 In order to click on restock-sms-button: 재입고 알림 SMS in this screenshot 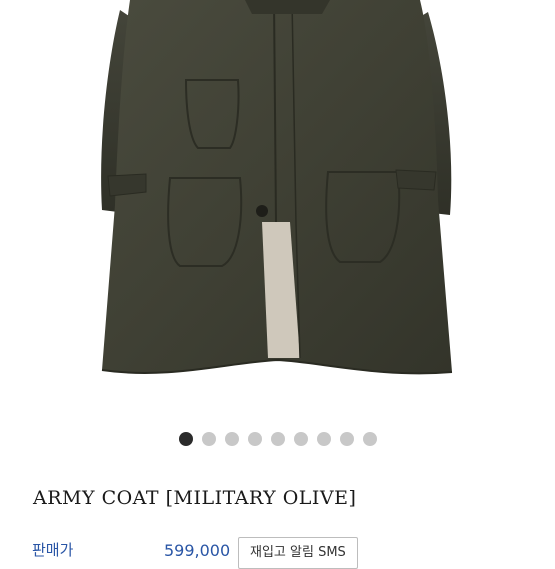, I will do `click(298, 553)`.